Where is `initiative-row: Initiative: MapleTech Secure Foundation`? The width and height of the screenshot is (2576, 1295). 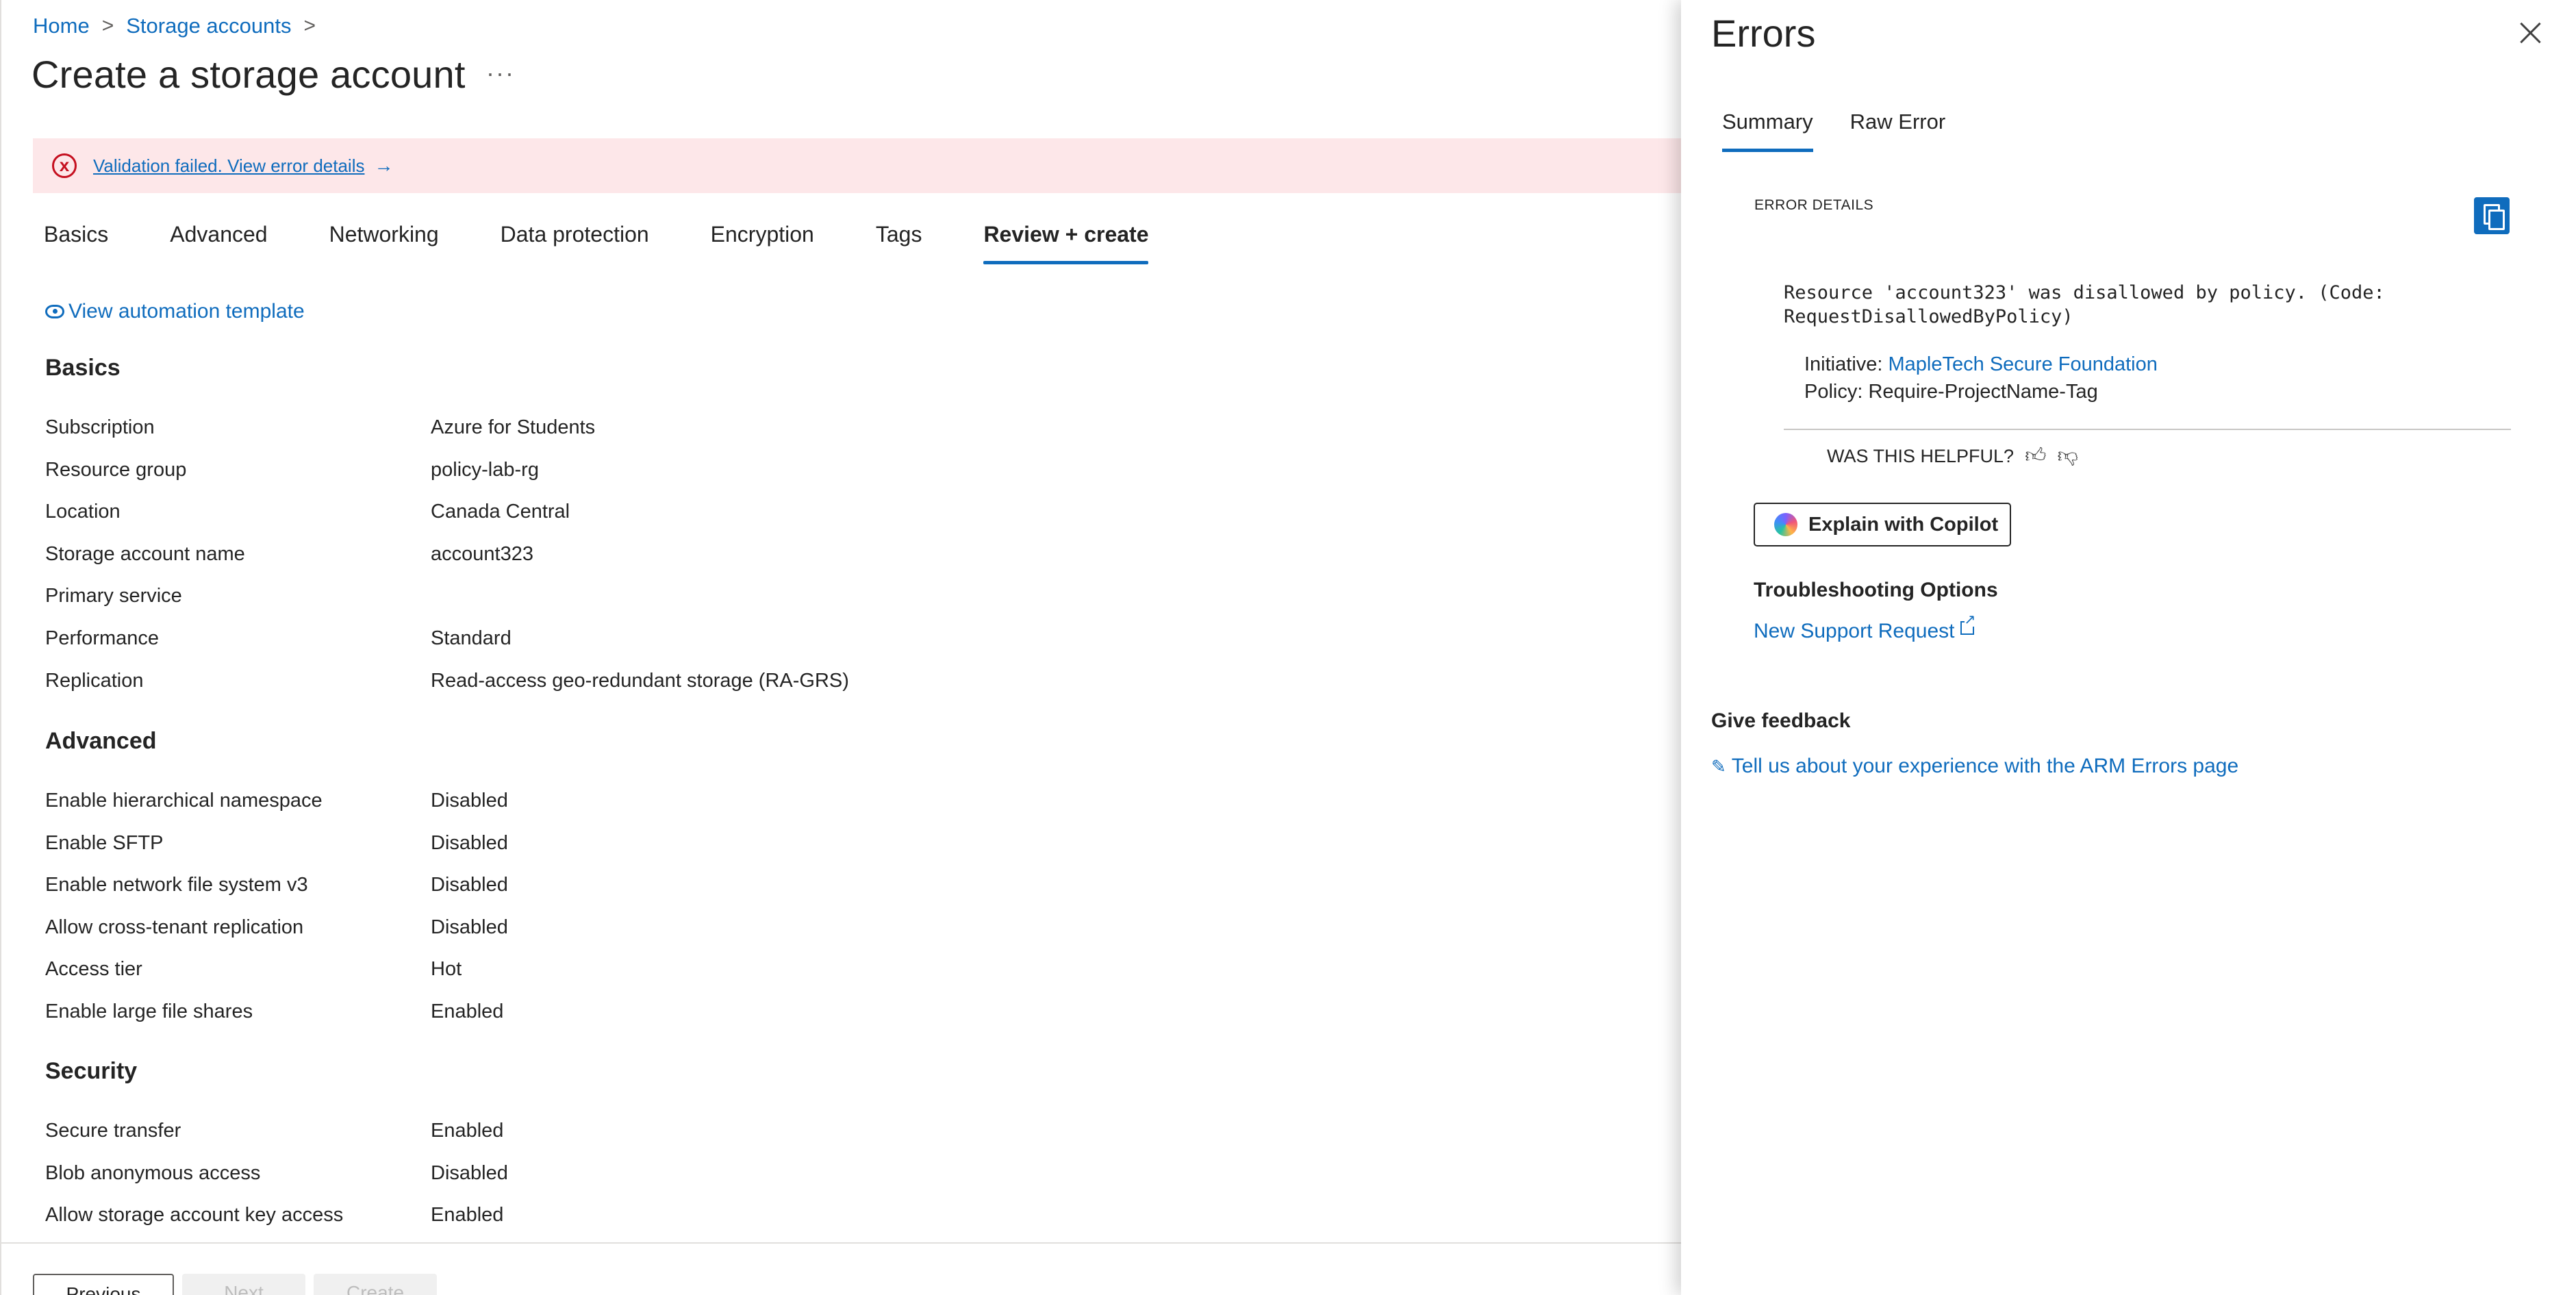 initiative-row: Initiative: MapleTech Secure Foundation is located at coordinates (1981, 364).